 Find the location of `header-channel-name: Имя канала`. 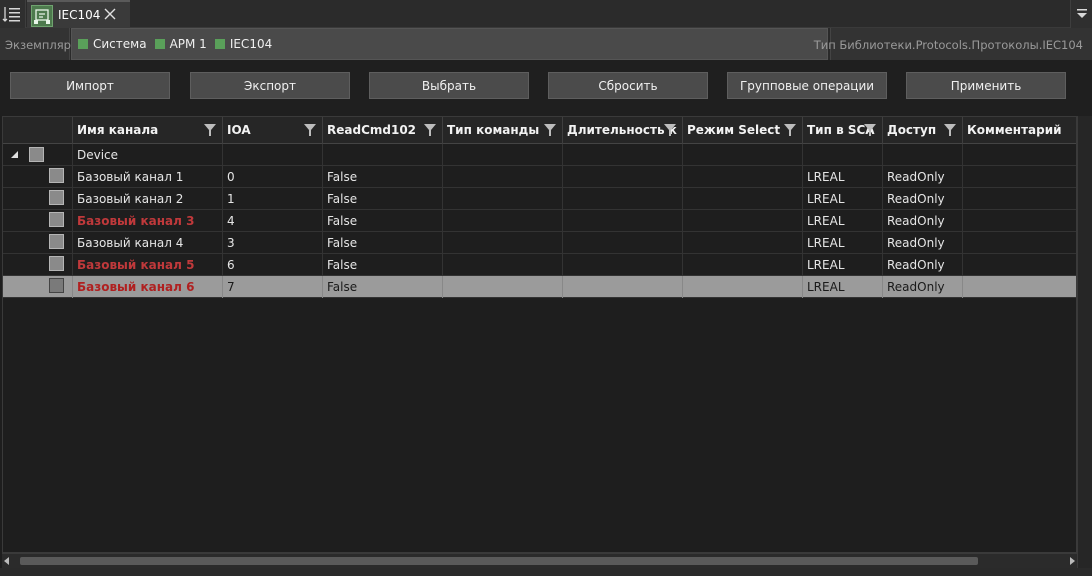

header-channel-name: Имя канала is located at coordinates (148, 130).